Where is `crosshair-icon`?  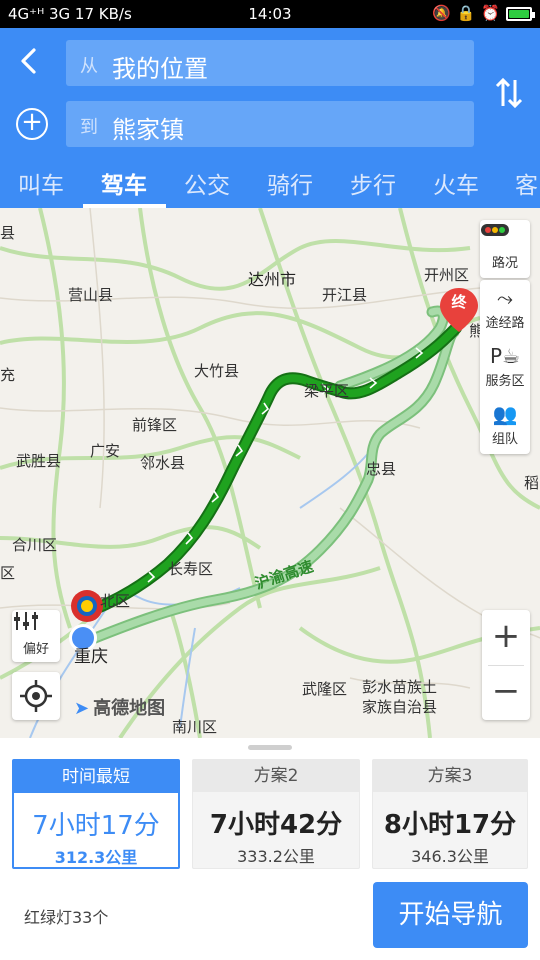 crosshair-icon is located at coordinates (36, 696).